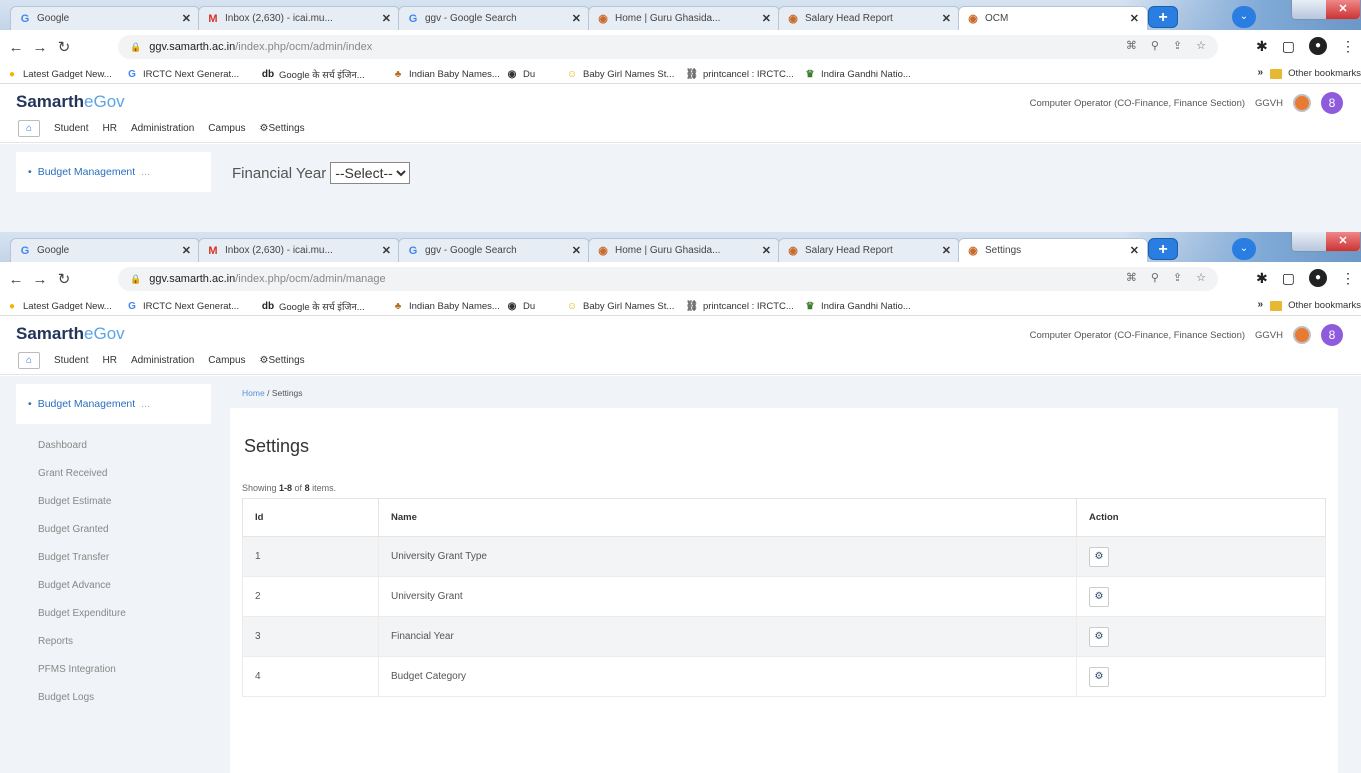 The image size is (1361, 773). What do you see at coordinates (113, 530) in the screenshot?
I see `sidebar-item-budget-granted: Budget Granted` at bounding box center [113, 530].